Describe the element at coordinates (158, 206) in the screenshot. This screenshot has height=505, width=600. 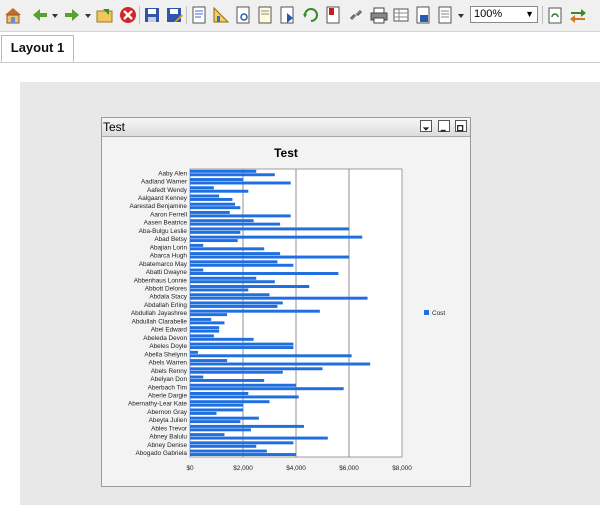
I see `y-category-label: Aarestad Benjamine` at that location.